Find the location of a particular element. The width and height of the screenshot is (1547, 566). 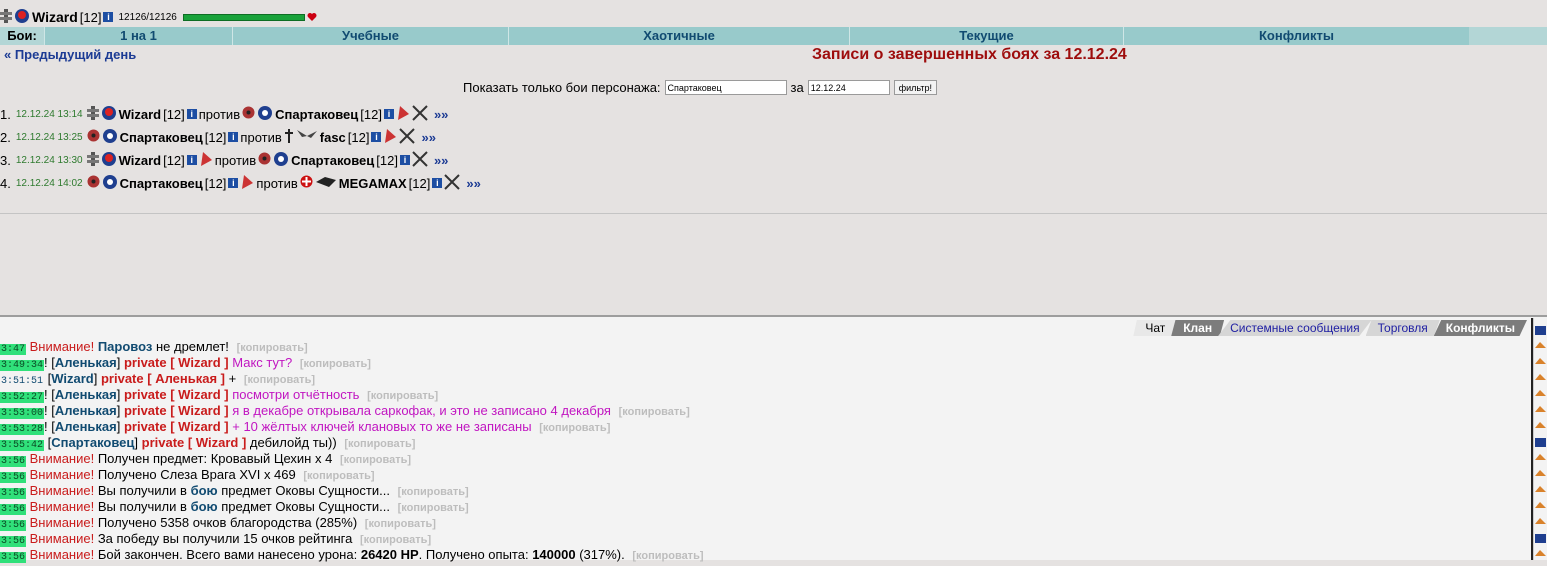

message-time: 3:55:42 is located at coordinates (22, 445).